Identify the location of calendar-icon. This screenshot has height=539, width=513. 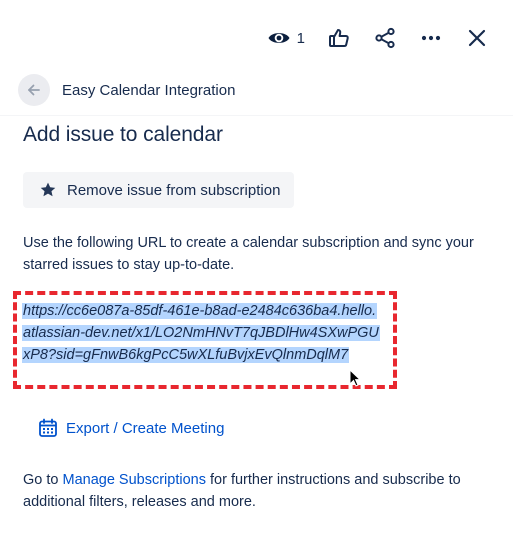
(48, 427).